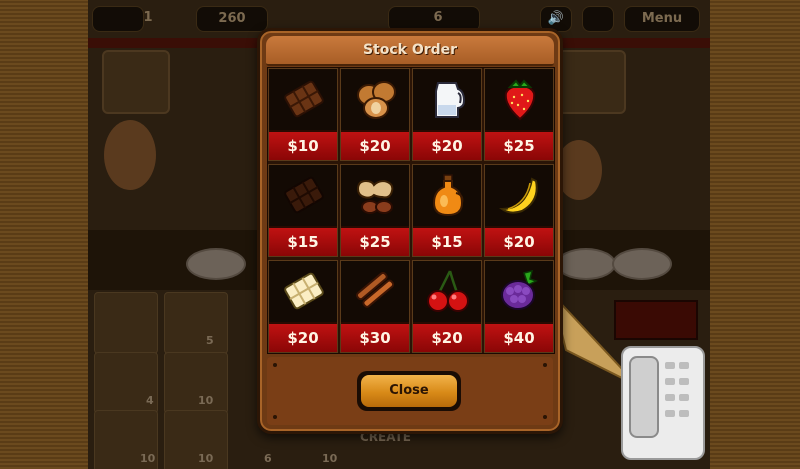 The image size is (800, 469). What do you see at coordinates (592, 82) in the screenshot?
I see `order-ticket-right` at bounding box center [592, 82].